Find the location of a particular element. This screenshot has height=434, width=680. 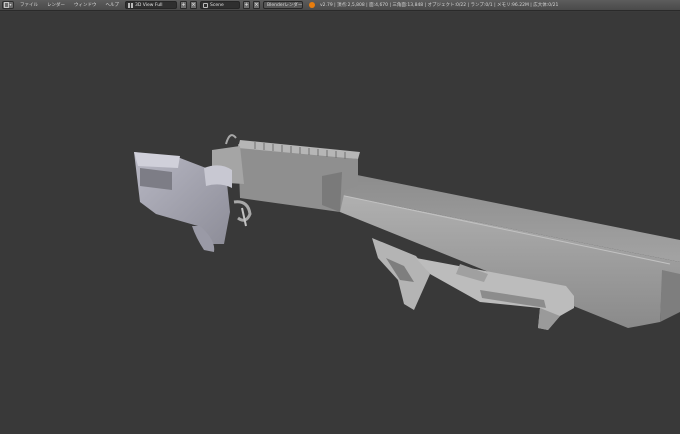

3d-view-icon is located at coordinates (8, 5).